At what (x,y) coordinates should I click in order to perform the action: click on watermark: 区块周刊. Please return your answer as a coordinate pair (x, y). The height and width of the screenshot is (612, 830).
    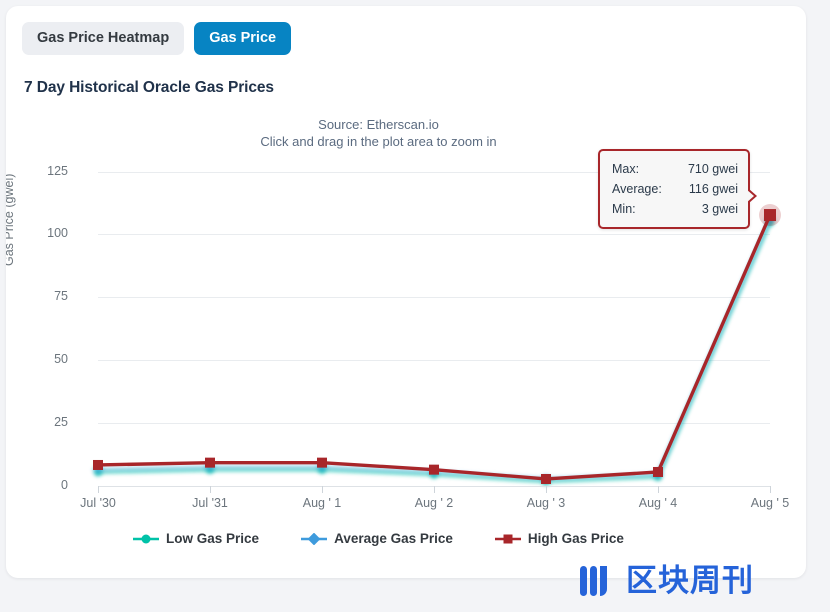
    Looking at the image, I should click on (666, 581).